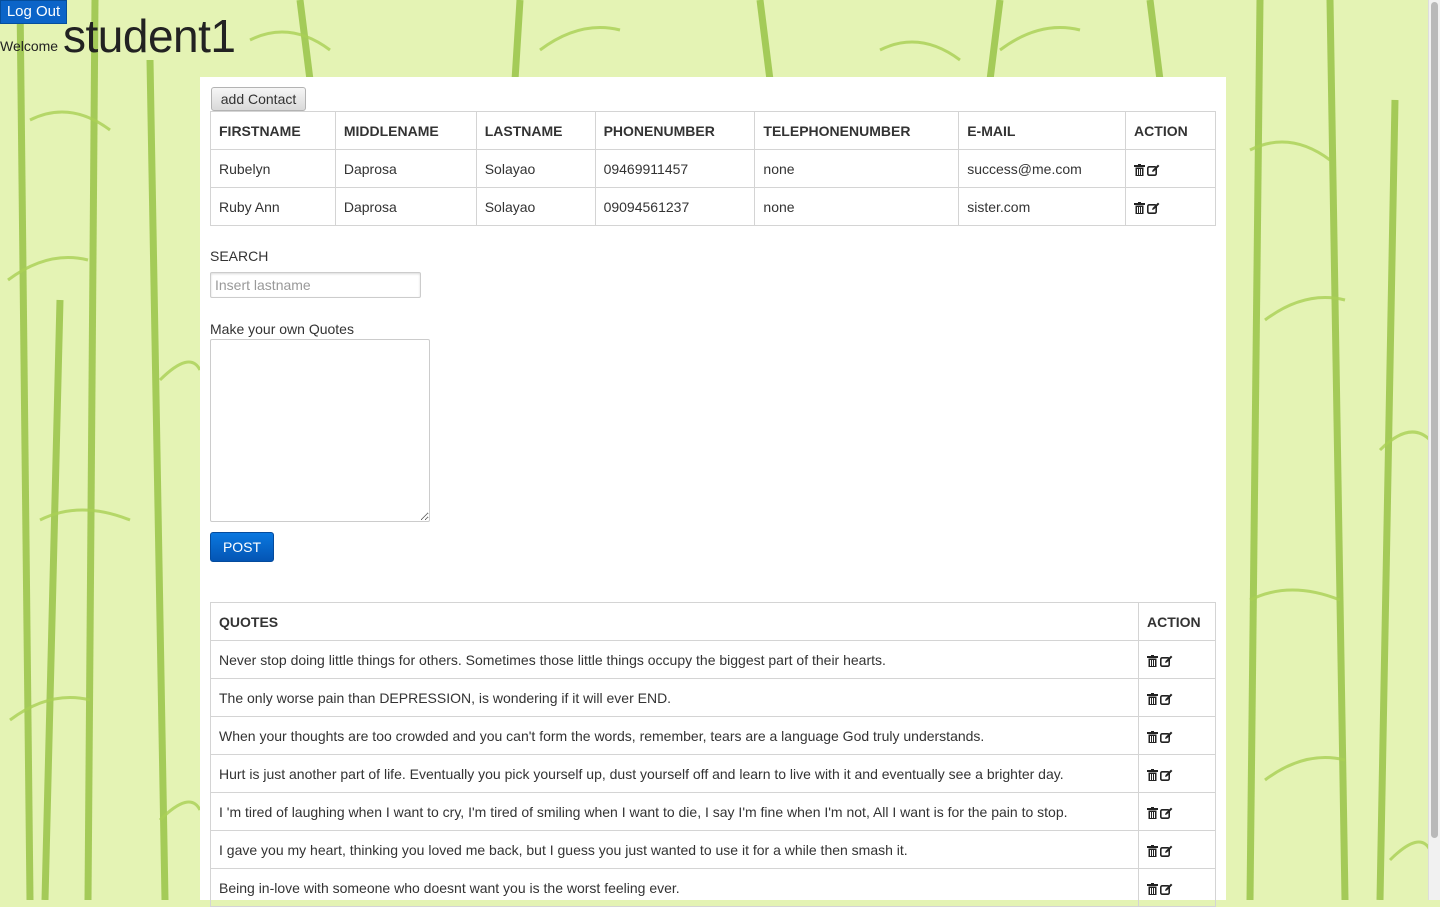 Image resolution: width=1440 pixels, height=907 pixels. I want to click on search-input, so click(315, 285).